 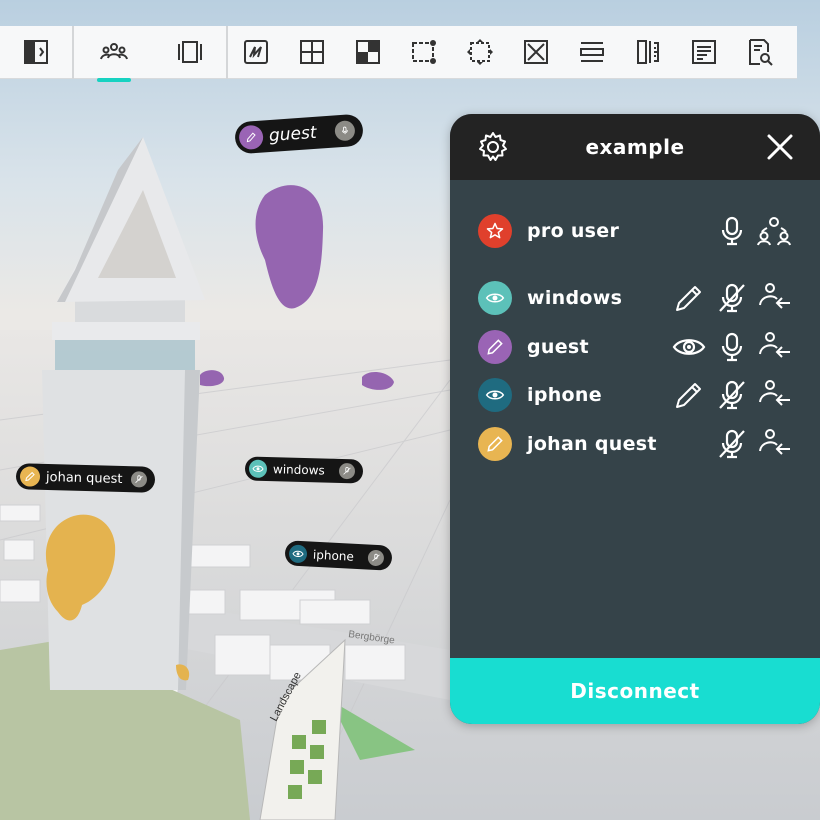 I want to click on nameplate-johan-quest: johan quest, so click(x=85, y=478).